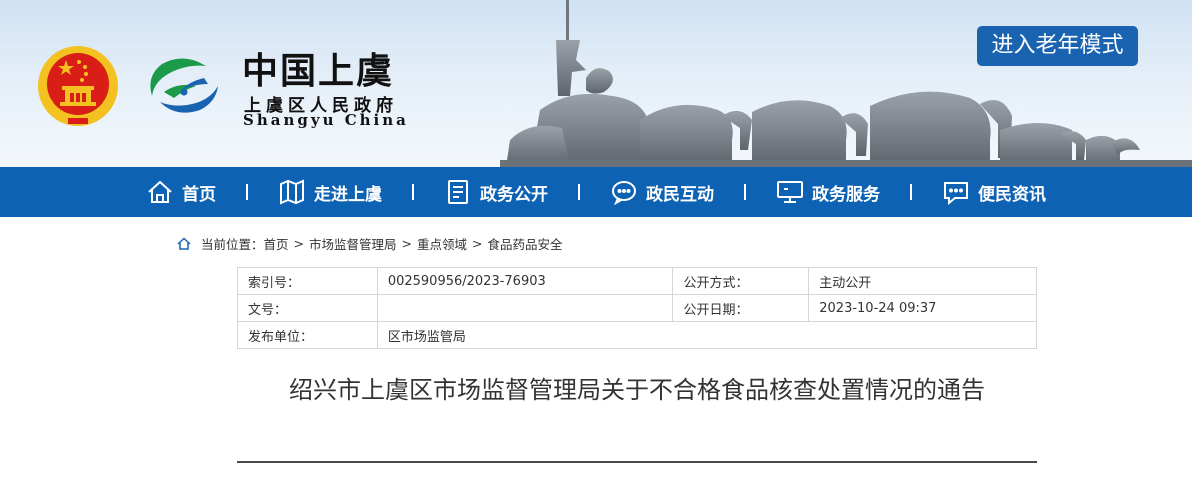 This screenshot has width=1192, height=481. Describe the element at coordinates (199, 194) in the screenshot. I see `nav-item-label: 首页` at that location.